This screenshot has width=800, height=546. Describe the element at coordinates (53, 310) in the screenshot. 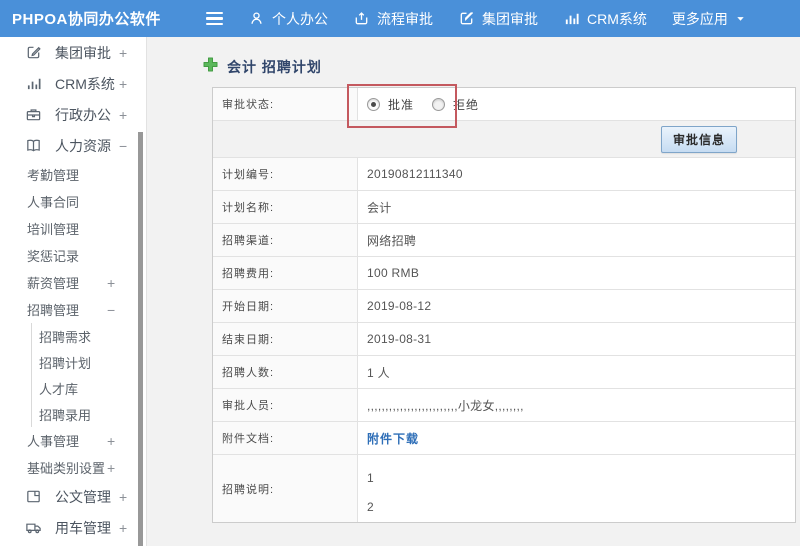

I see `sidebar-item-label: 招聘管理` at that location.